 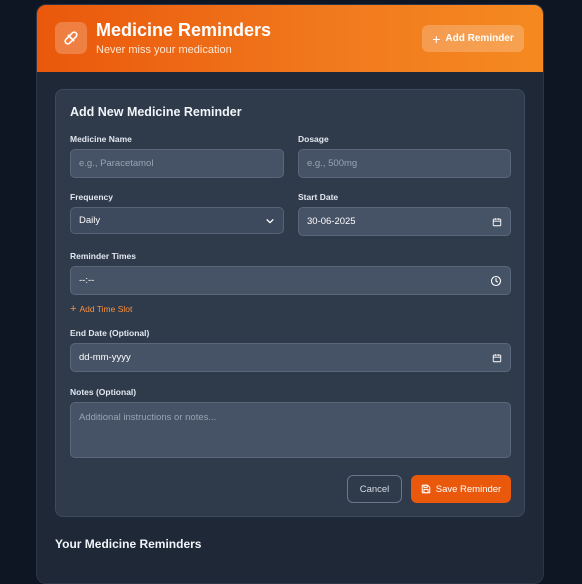 I want to click on end-date-label: End Date (Optional), so click(x=110, y=333).